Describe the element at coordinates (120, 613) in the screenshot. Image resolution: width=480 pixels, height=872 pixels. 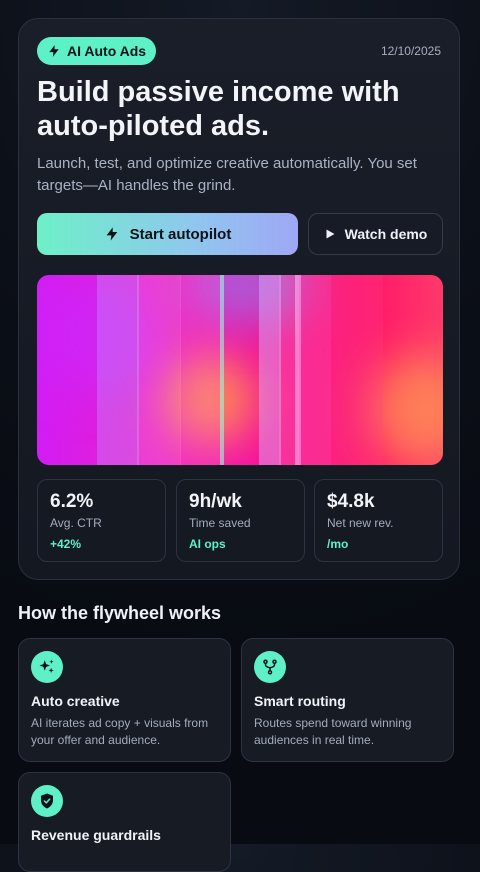
I see `section-title: How the flywheel works` at that location.